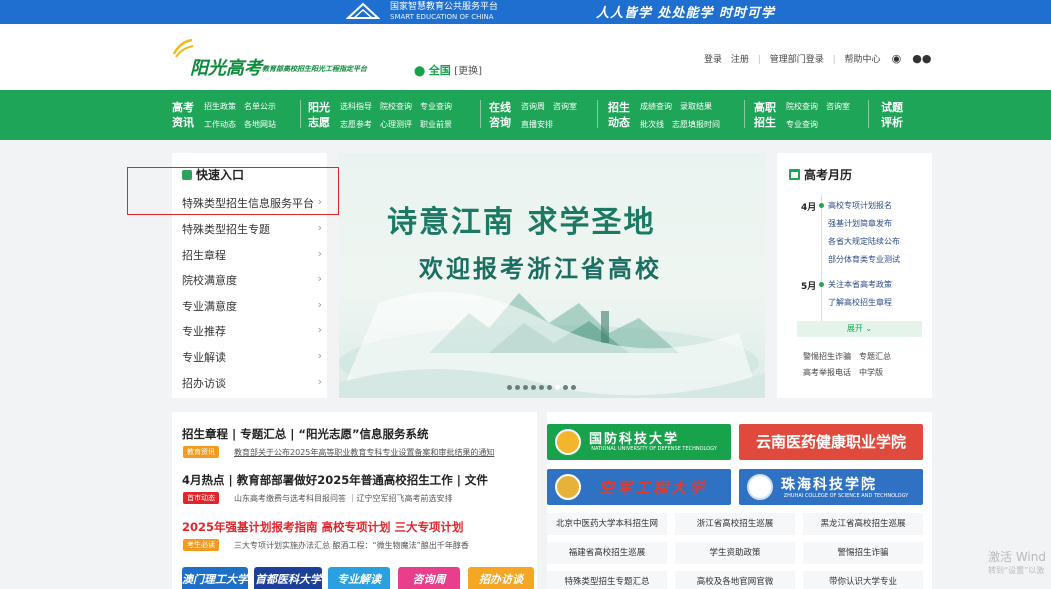 This screenshot has width=1051, height=589. I want to click on calendar-item: 部分体育类专业测试, so click(864, 259).